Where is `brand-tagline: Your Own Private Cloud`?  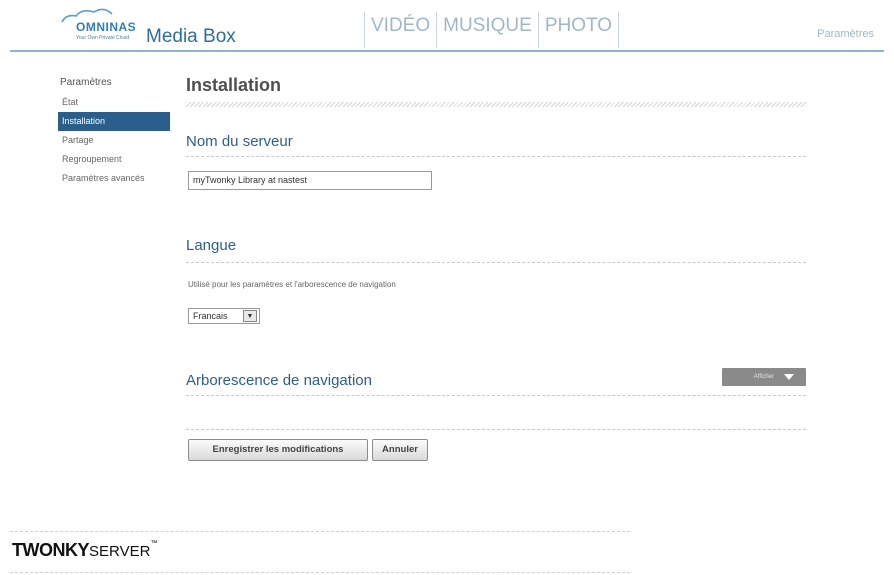 brand-tagline: Your Own Private Cloud is located at coordinates (103, 38).